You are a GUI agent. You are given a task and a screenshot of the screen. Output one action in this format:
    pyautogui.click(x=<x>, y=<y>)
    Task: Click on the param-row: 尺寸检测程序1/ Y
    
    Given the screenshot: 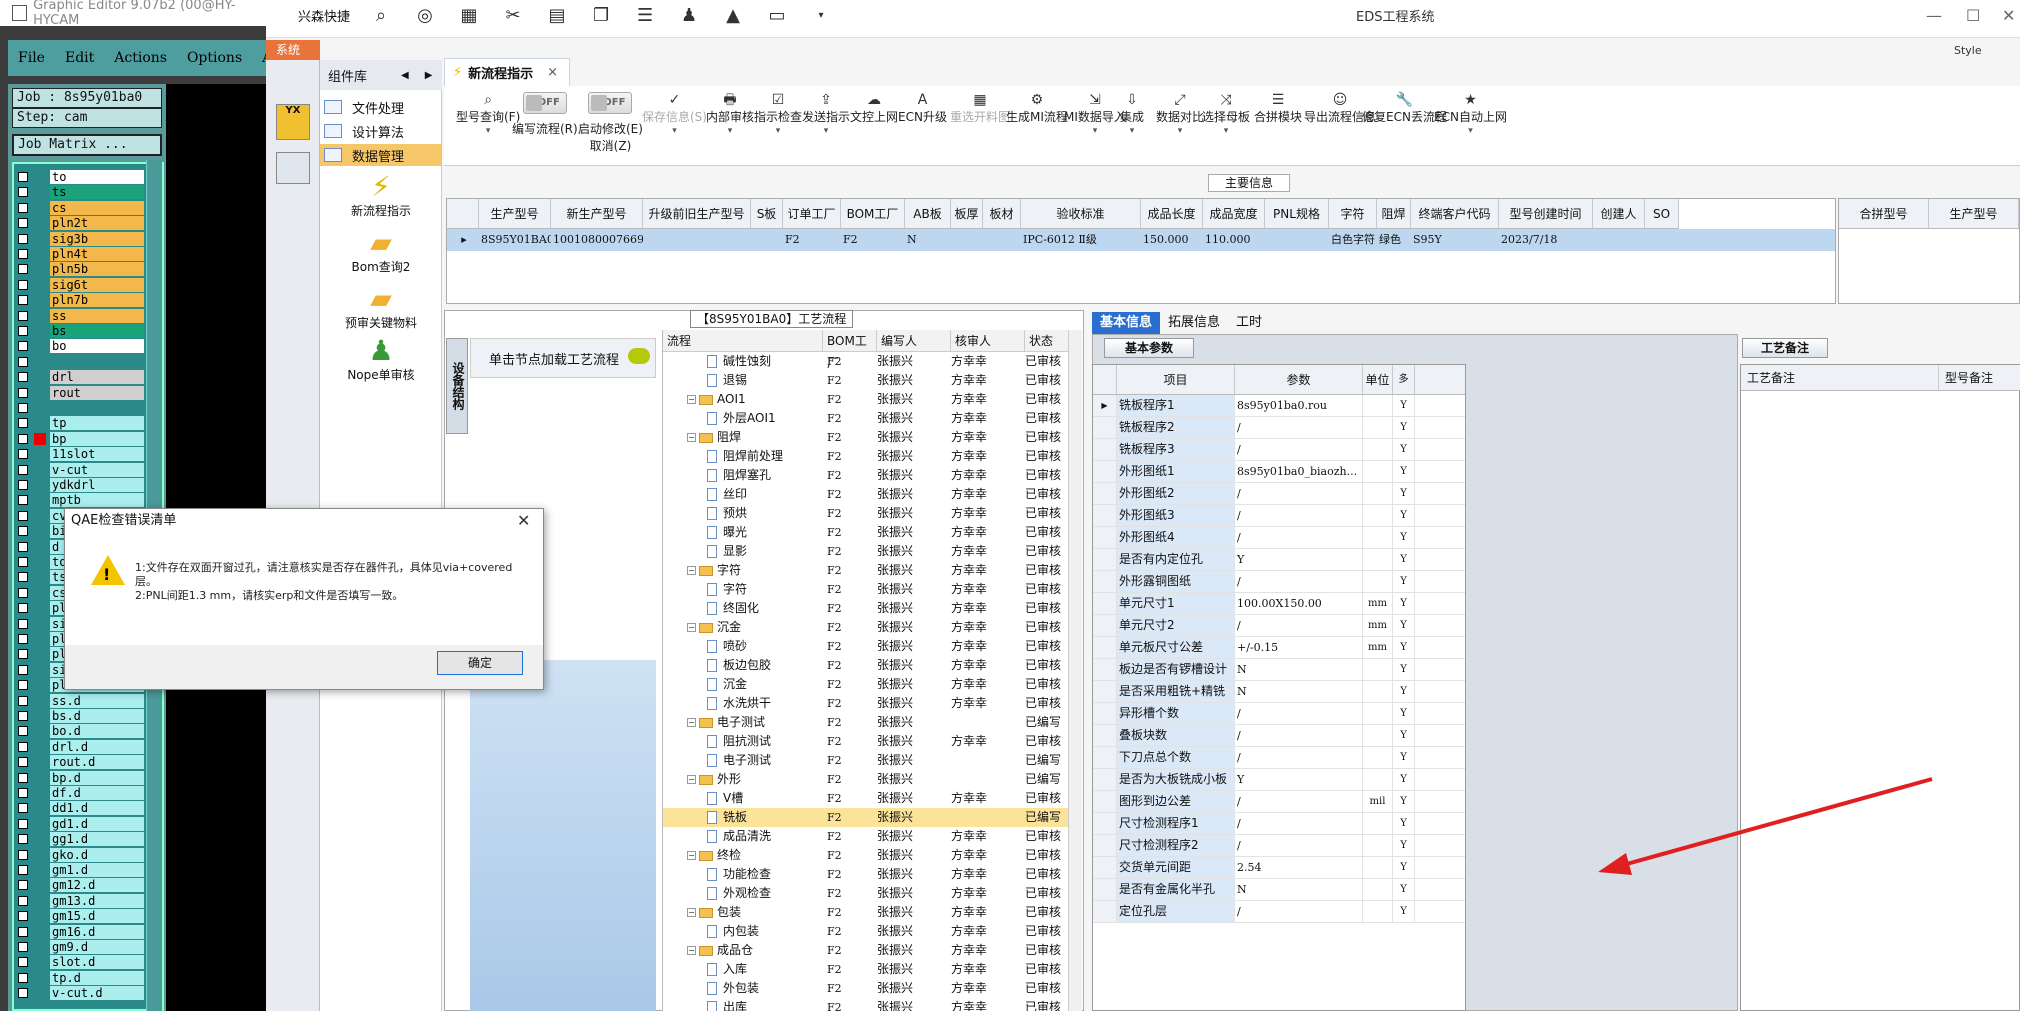 What is the action you would take?
    pyautogui.click(x=1279, y=824)
    